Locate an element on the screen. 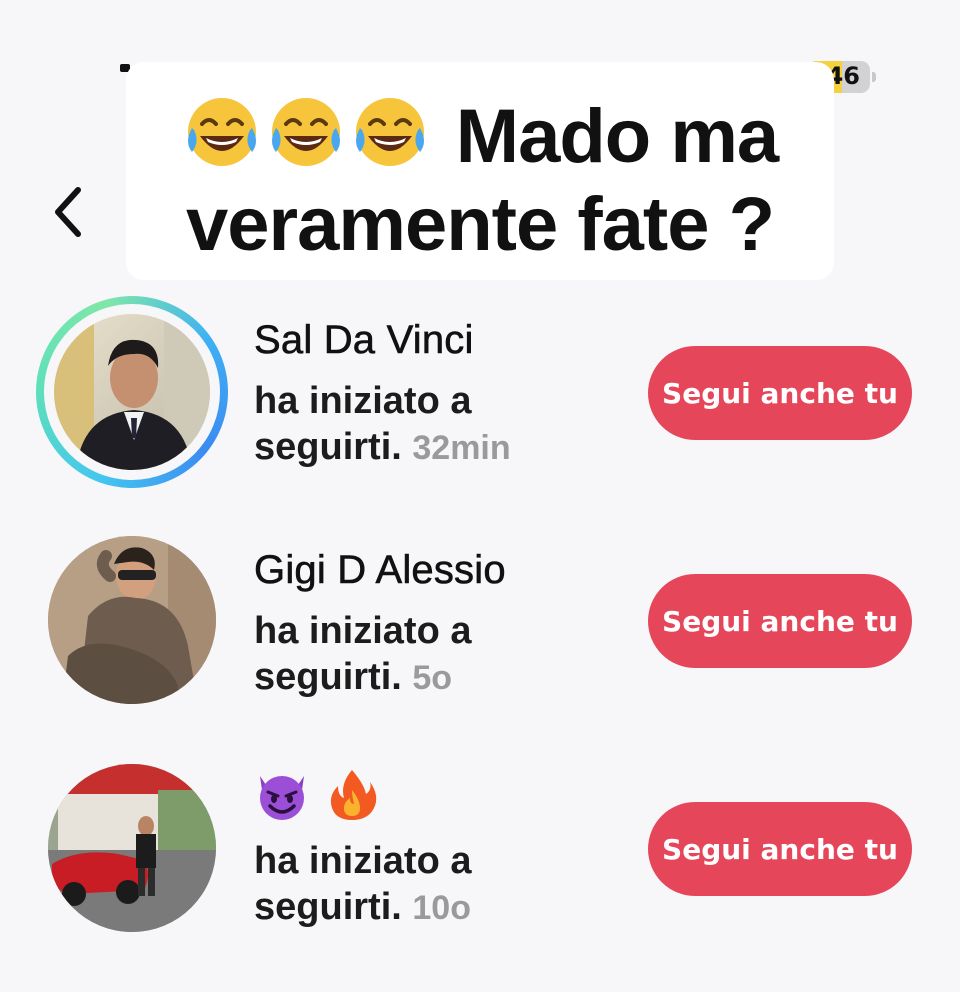 The image size is (960, 992). notification-message: ha iniziato a seguirti. 32min is located at coordinates (434, 424).